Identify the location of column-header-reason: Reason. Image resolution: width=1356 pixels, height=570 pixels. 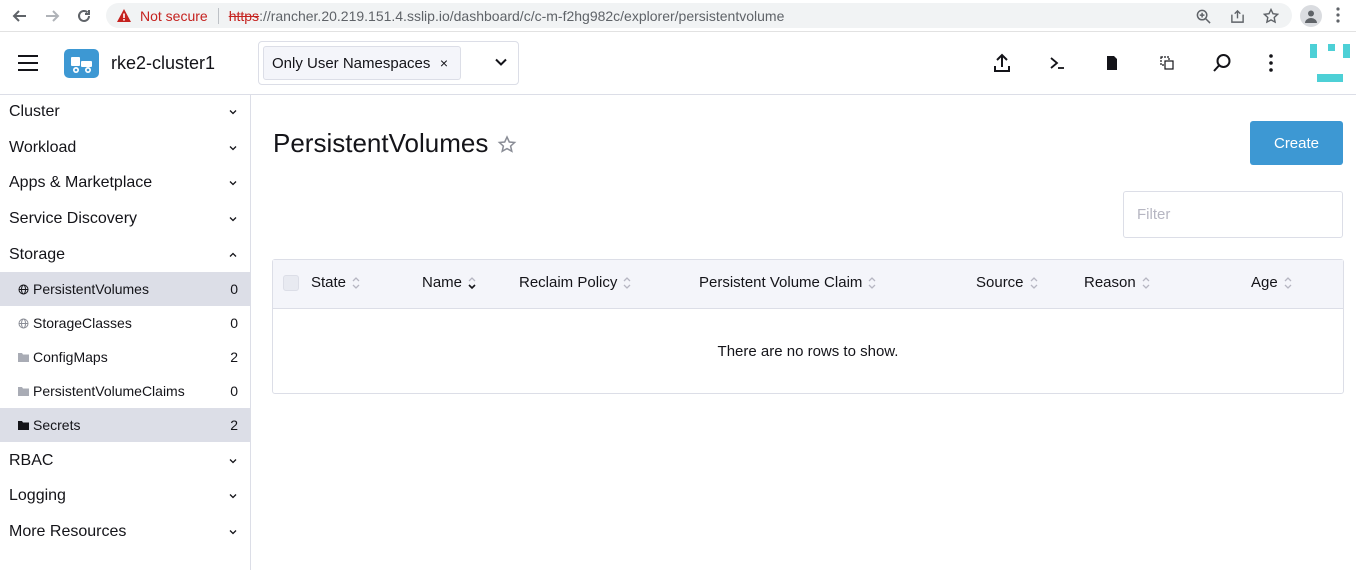
(1117, 282).